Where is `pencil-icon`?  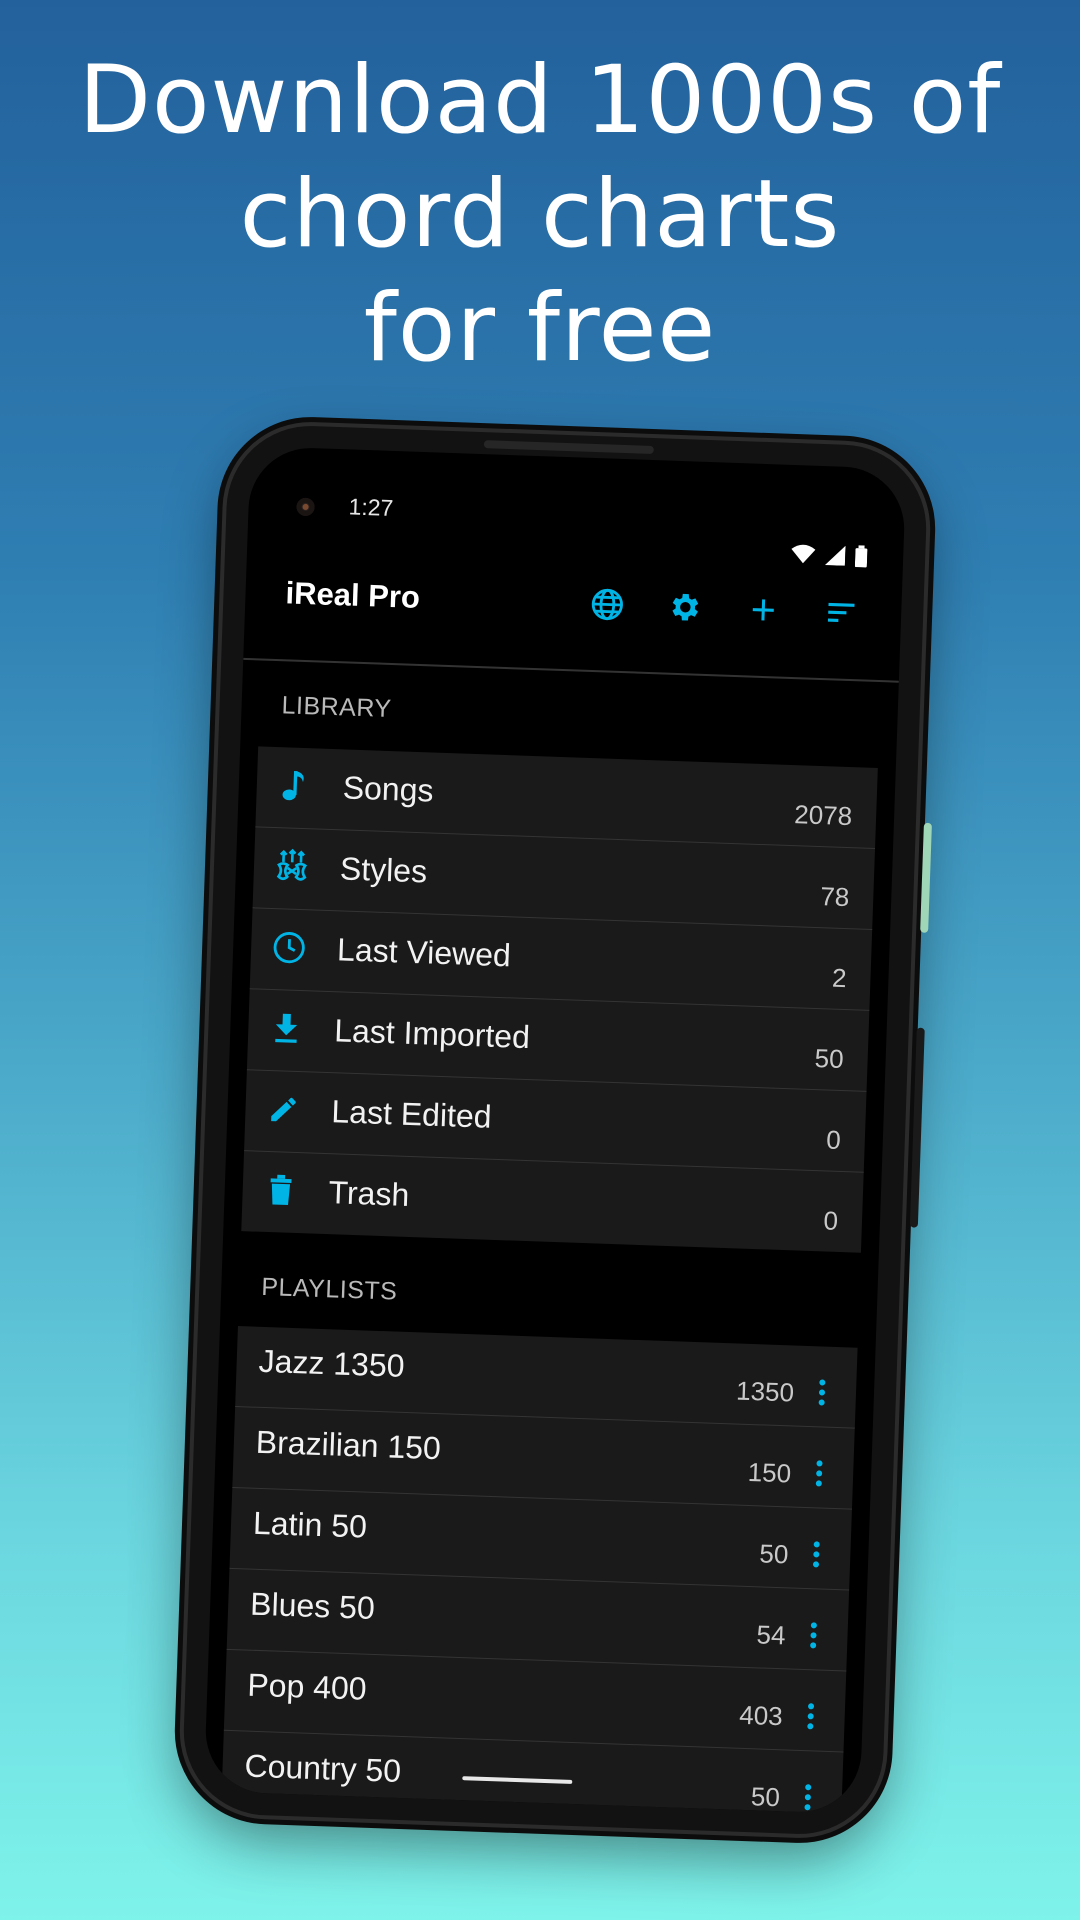
pencil-icon is located at coordinates (283, 1109).